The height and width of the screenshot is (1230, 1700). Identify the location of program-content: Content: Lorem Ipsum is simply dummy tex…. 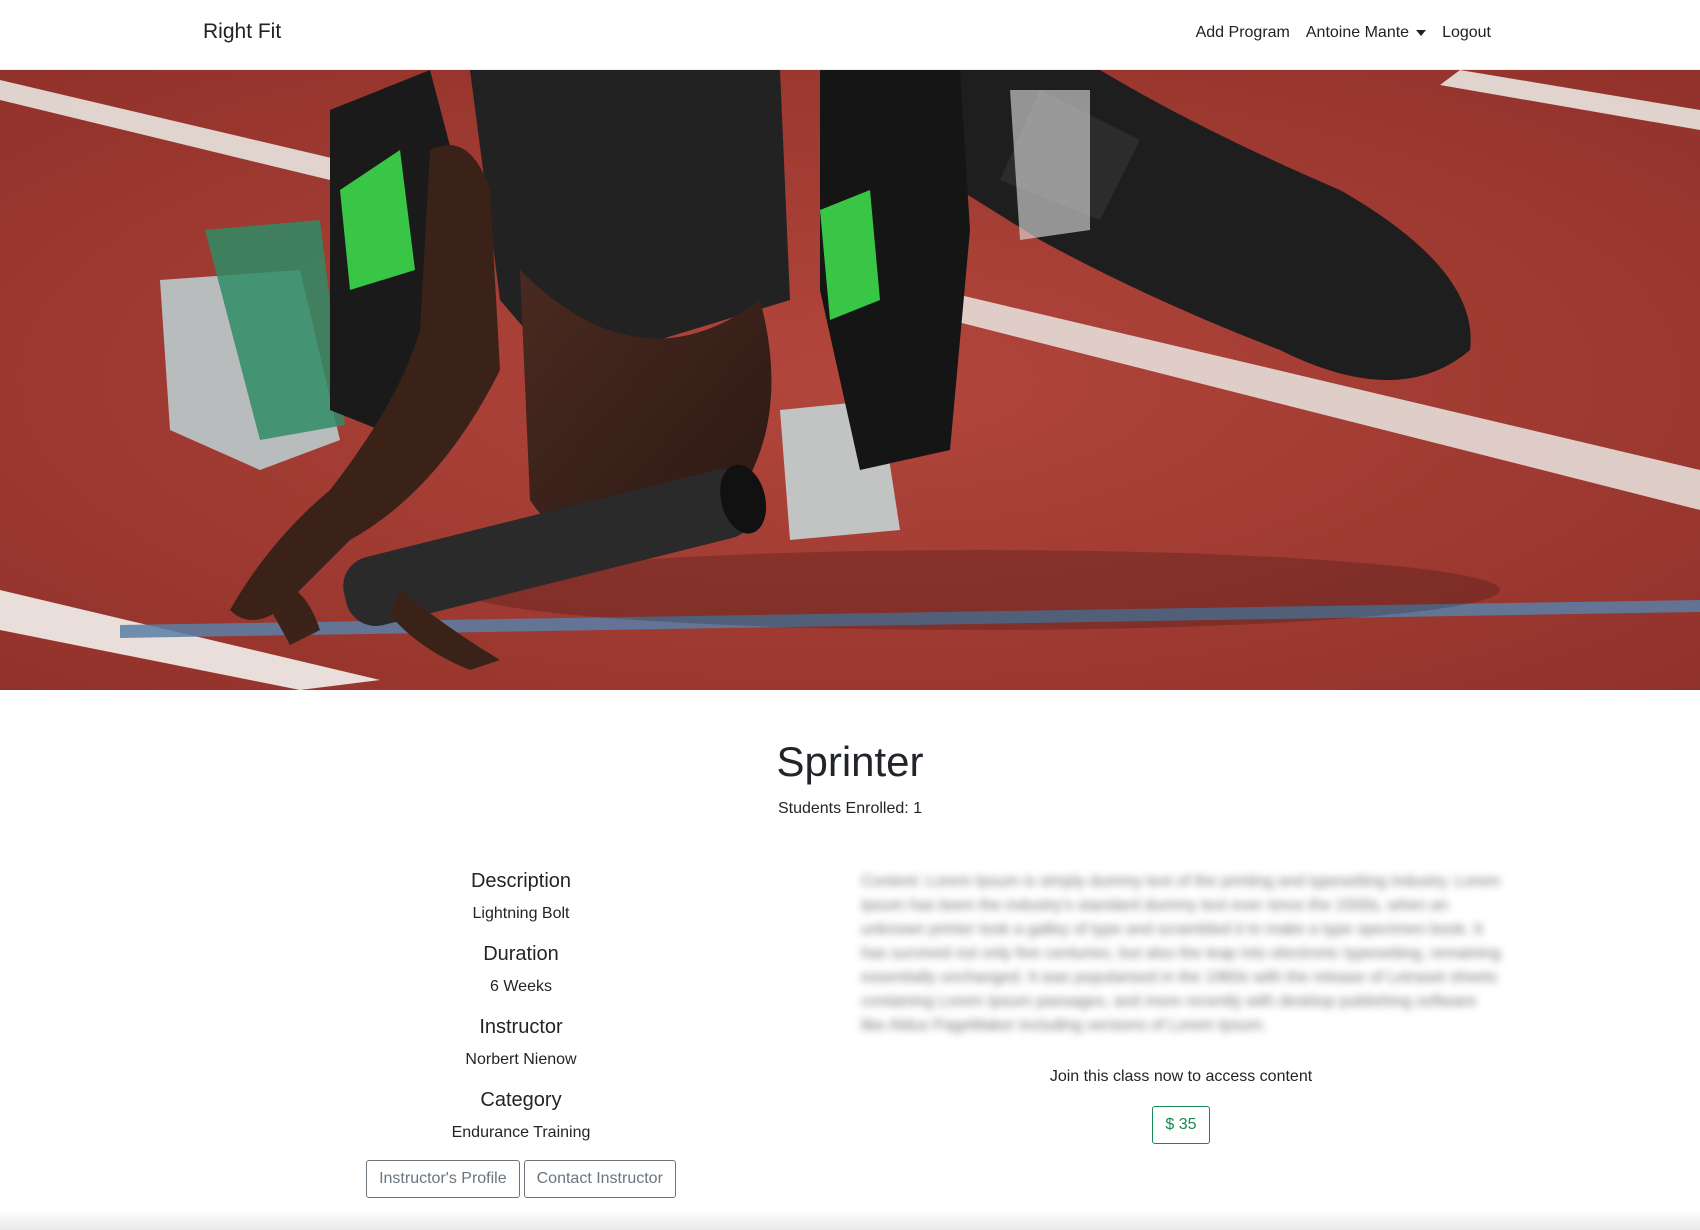
(1181, 1007).